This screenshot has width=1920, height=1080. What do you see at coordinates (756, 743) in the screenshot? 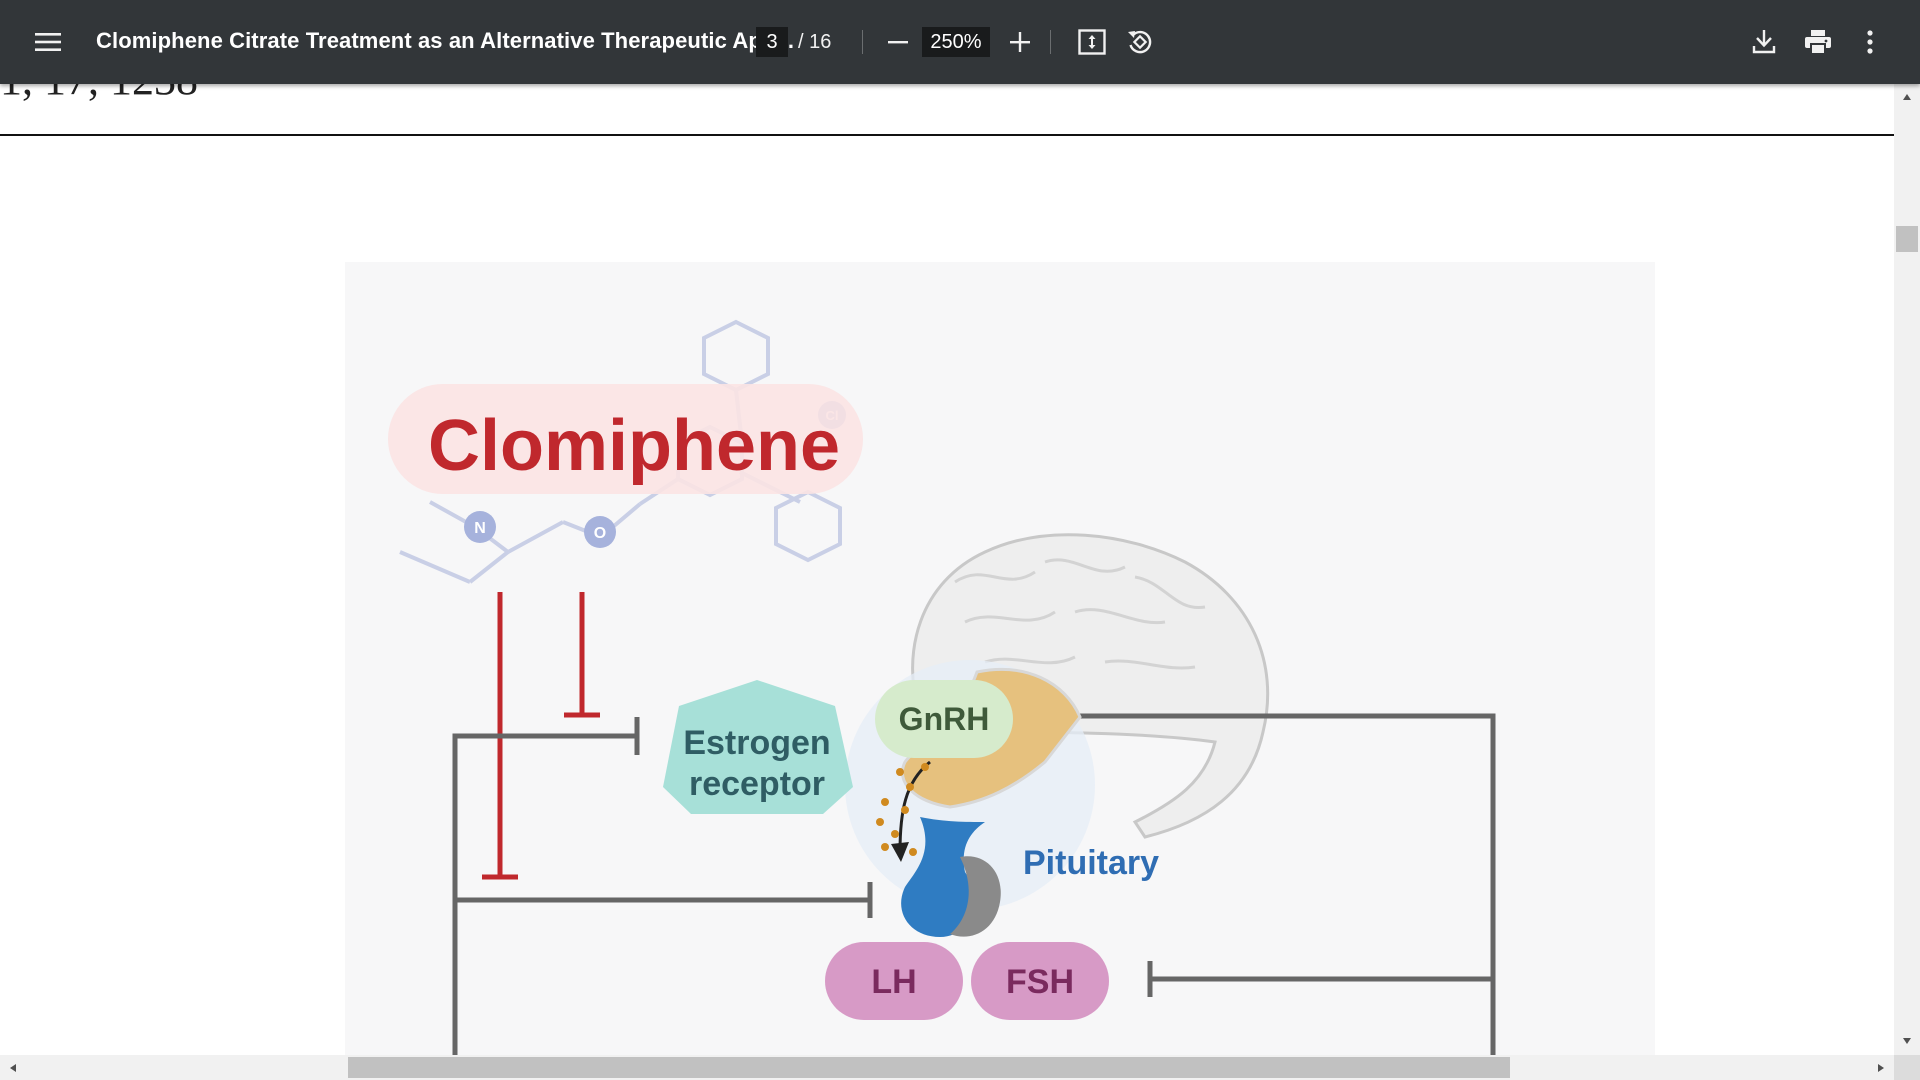
I see `estrogen-receptor-label-line1: Estrogen` at bounding box center [756, 743].